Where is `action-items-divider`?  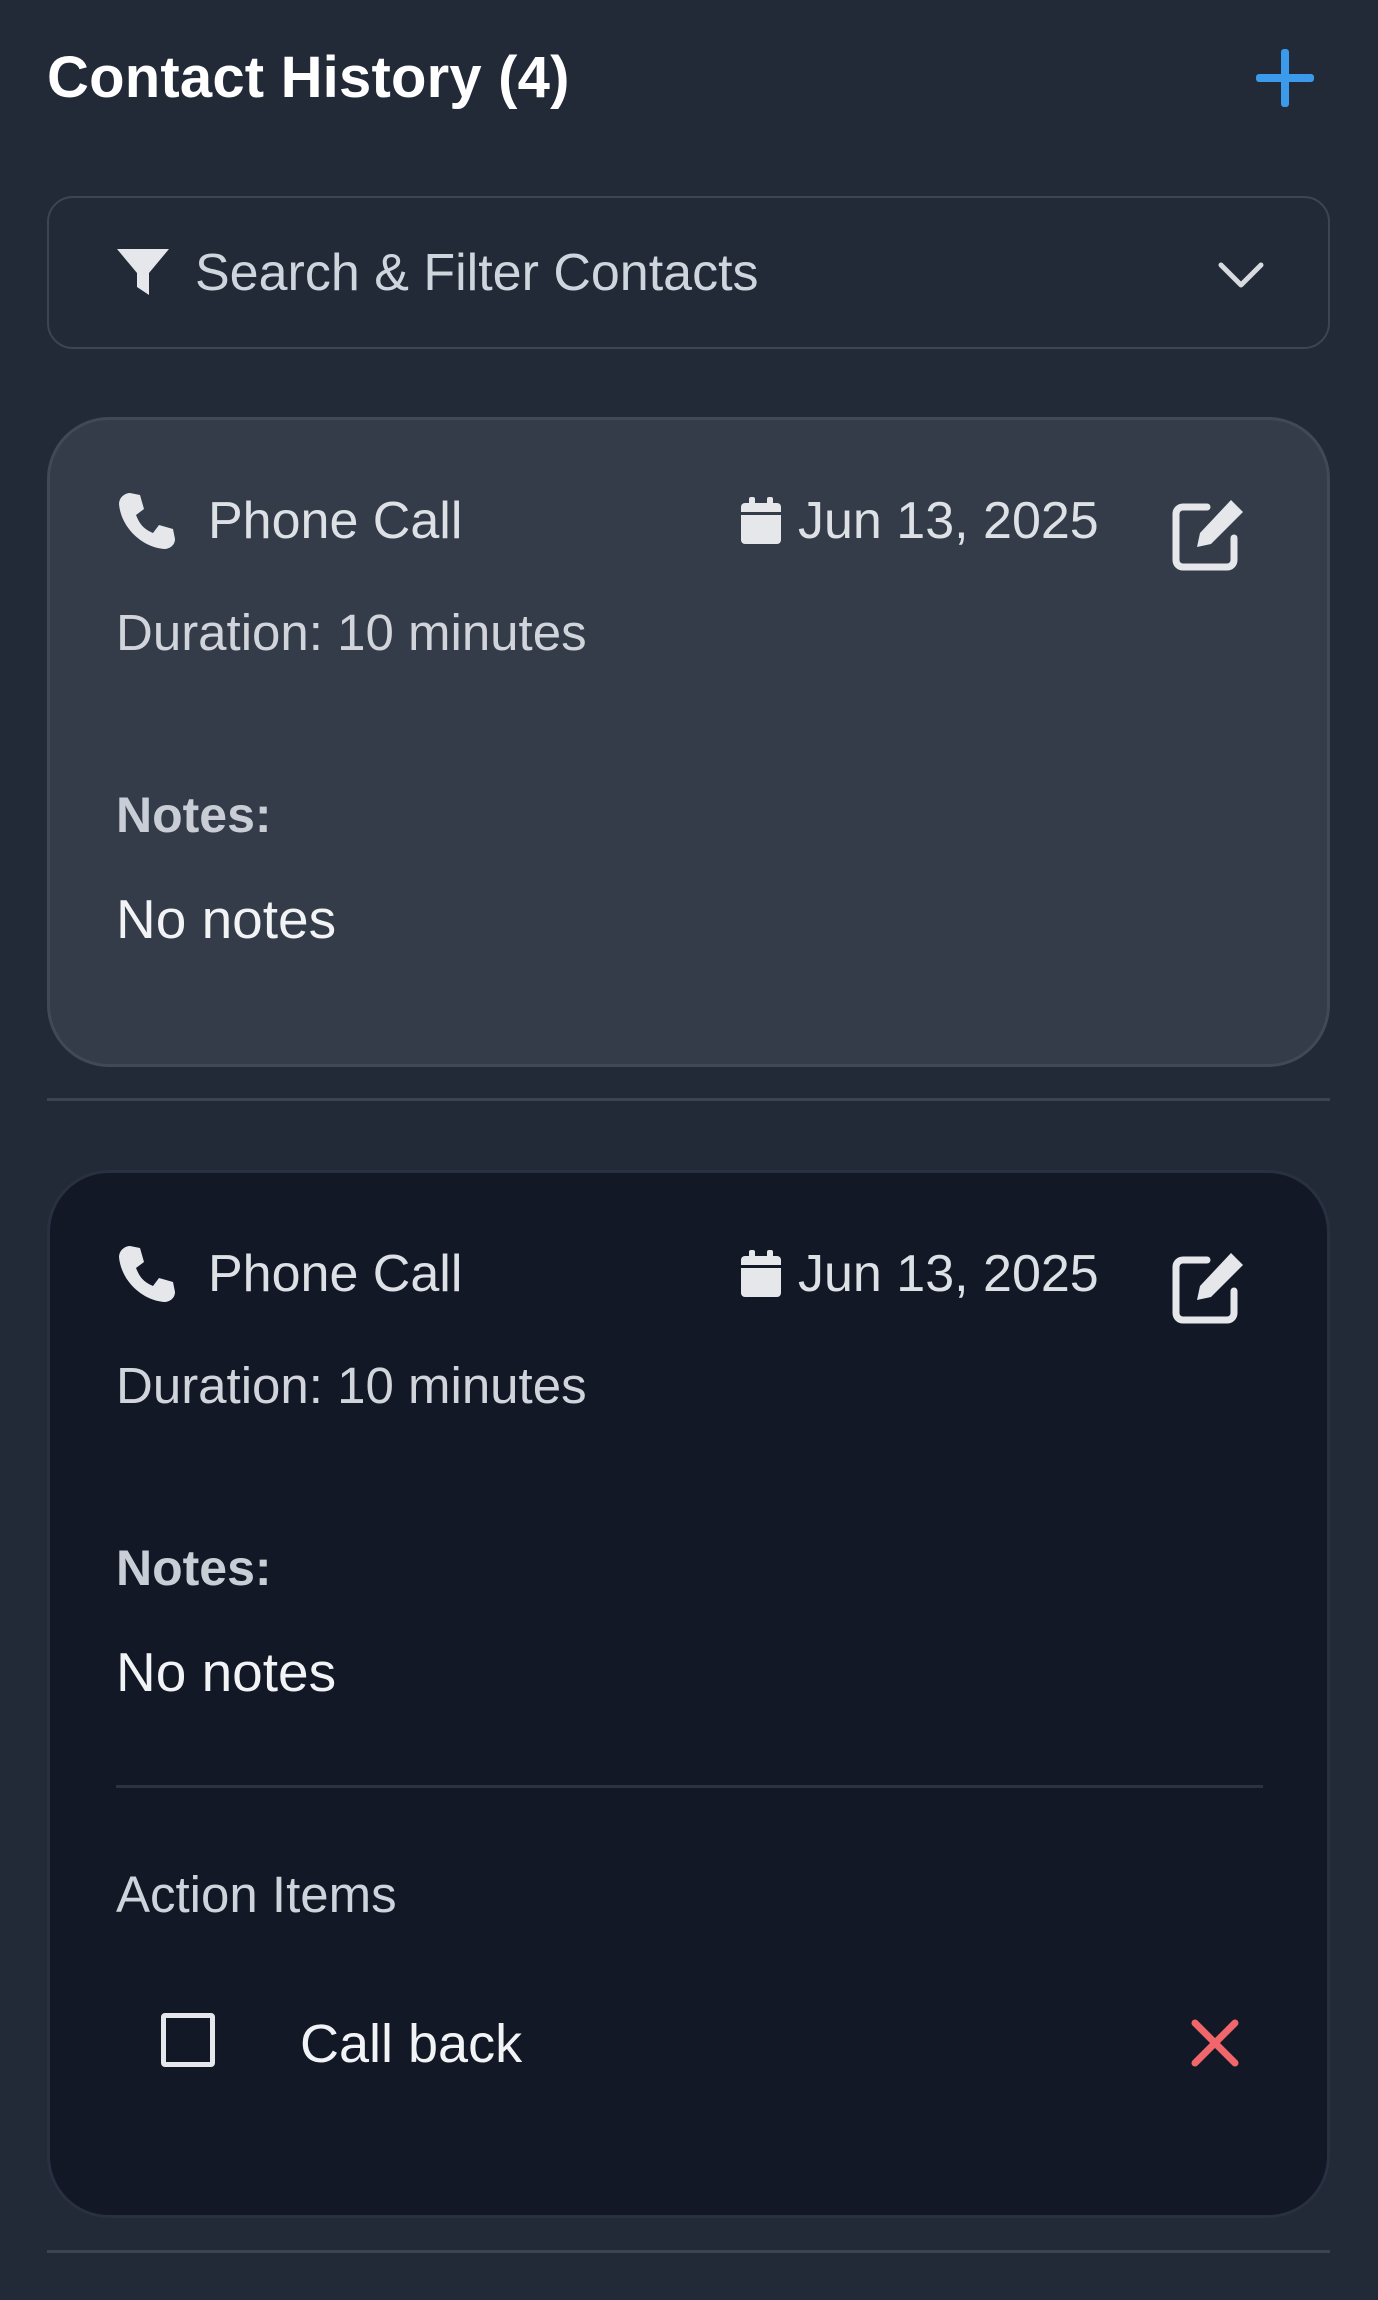
action-items-divider is located at coordinates (689, 1786).